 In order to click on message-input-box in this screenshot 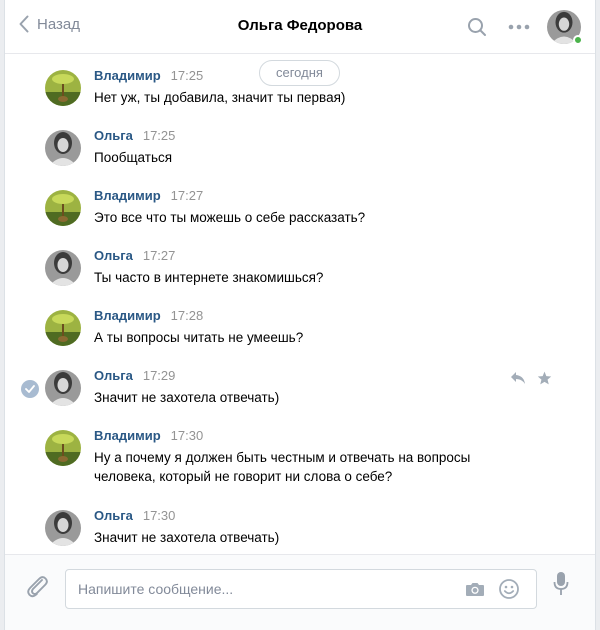, I will do `click(301, 589)`.